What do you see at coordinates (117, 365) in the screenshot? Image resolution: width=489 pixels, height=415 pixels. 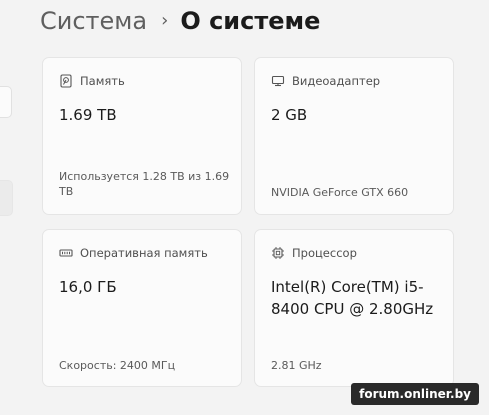 I see `ram-speed-text: Скорость: 2400 МГц` at bounding box center [117, 365].